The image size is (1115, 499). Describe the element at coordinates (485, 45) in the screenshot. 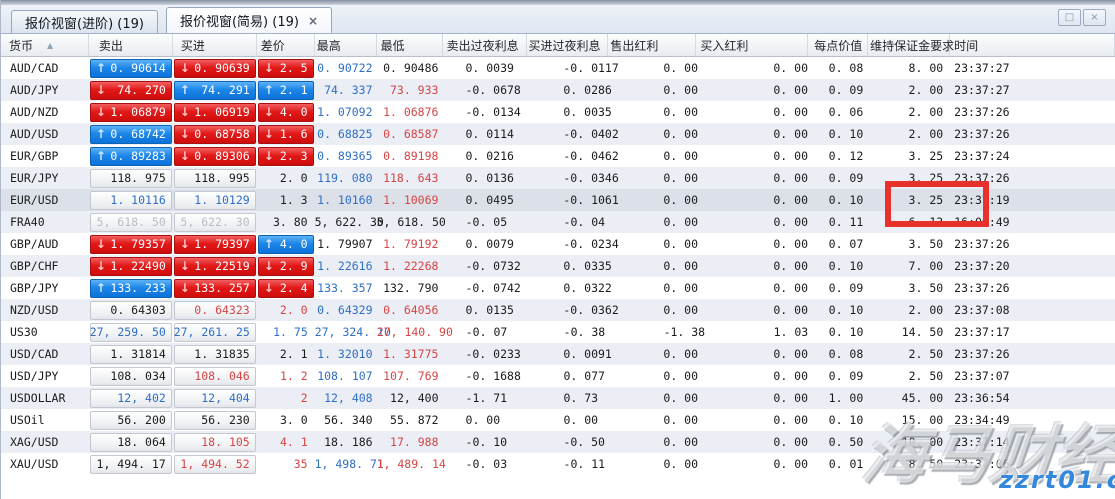

I see `header-swap-sell: 卖出过夜利息` at that location.